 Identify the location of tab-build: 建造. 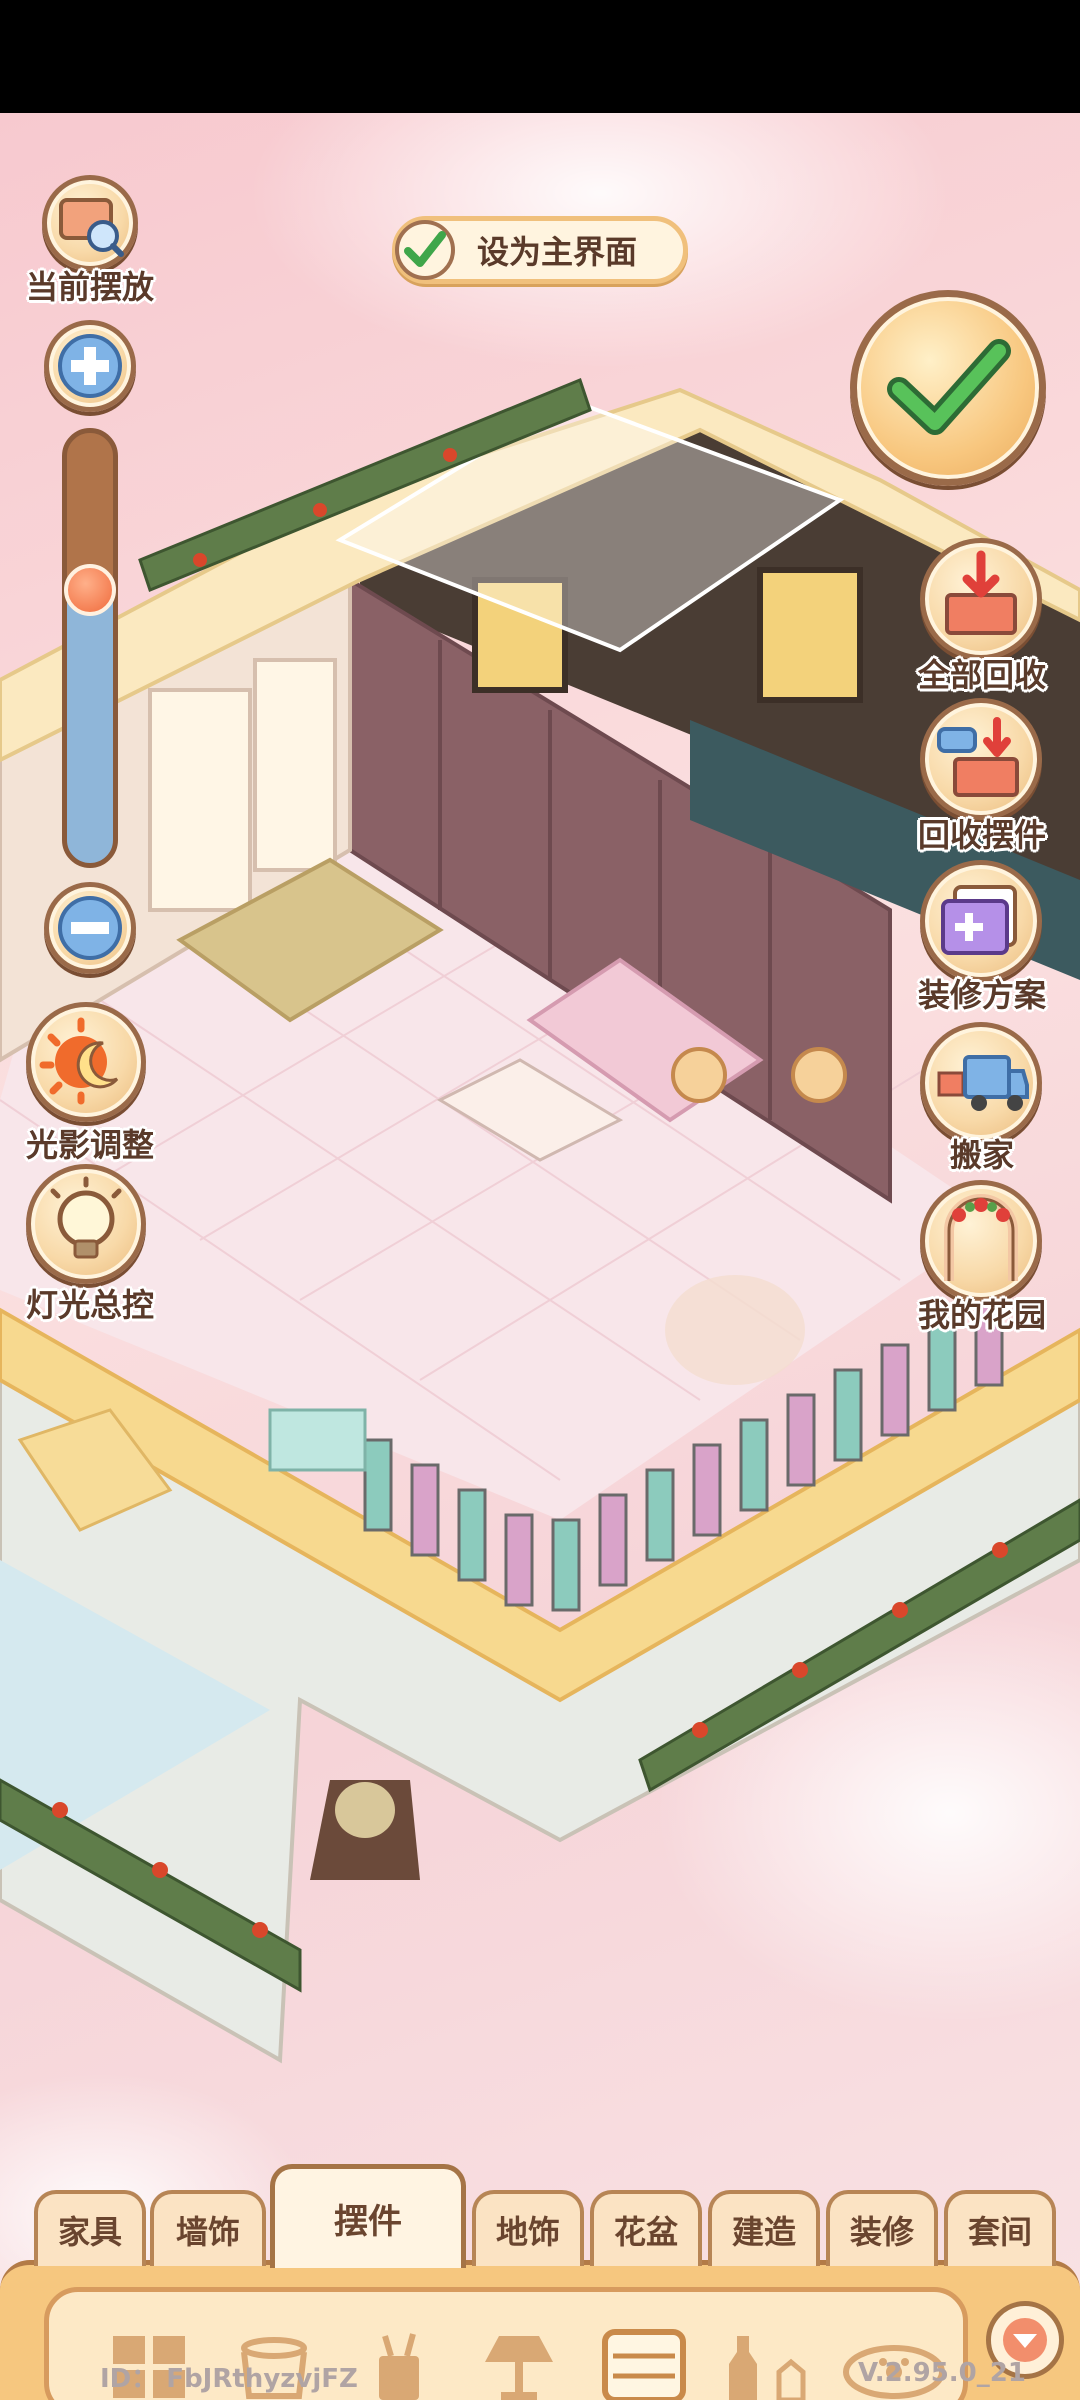
(764, 2228).